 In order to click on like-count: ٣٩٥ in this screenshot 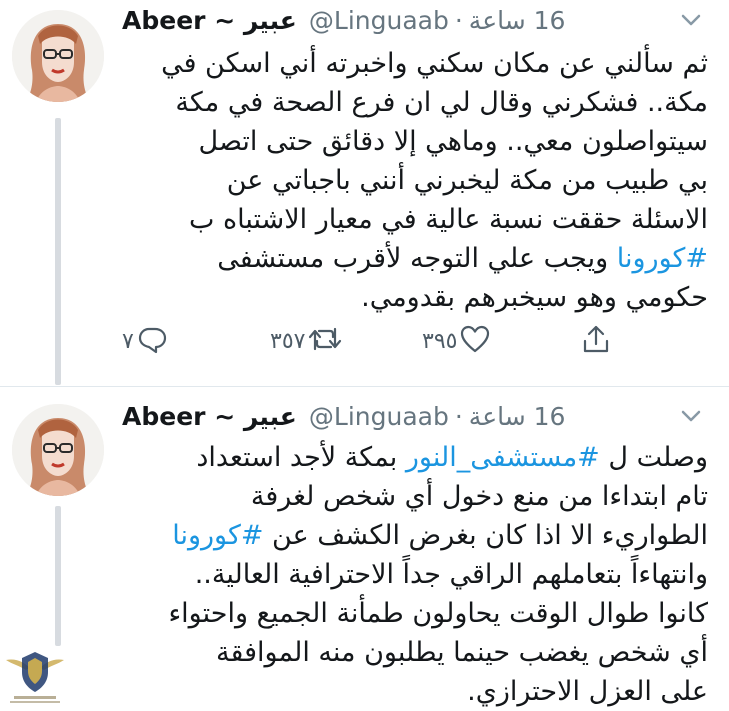, I will do `click(440, 341)`.